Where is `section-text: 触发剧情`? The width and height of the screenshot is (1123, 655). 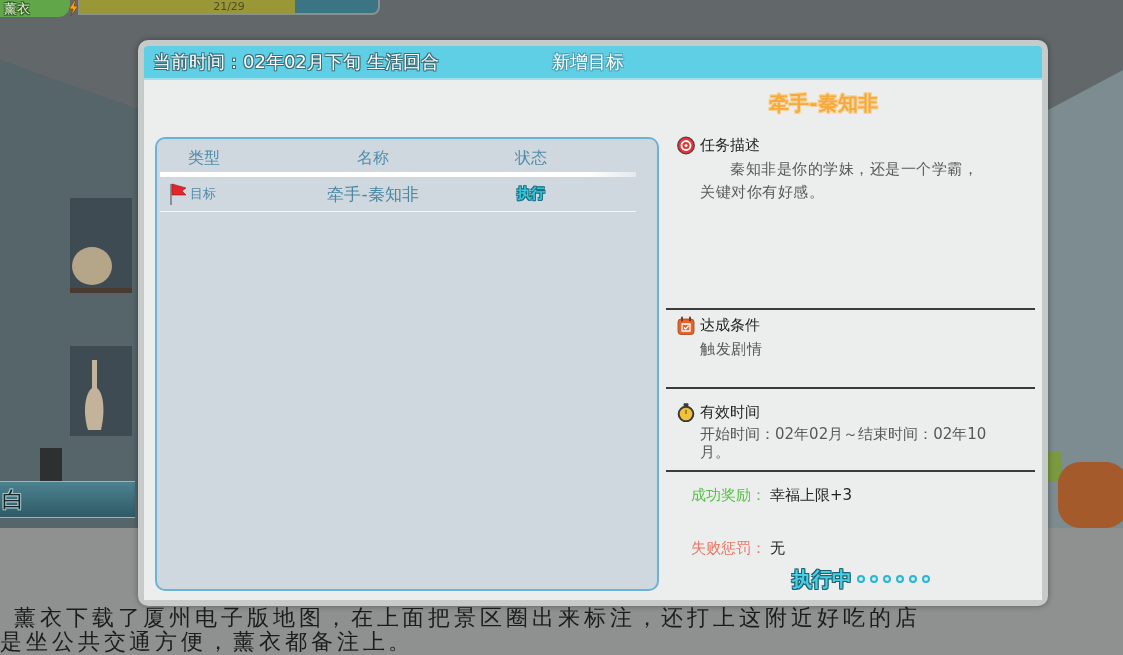 section-text: 触发剧情 is located at coordinates (731, 349).